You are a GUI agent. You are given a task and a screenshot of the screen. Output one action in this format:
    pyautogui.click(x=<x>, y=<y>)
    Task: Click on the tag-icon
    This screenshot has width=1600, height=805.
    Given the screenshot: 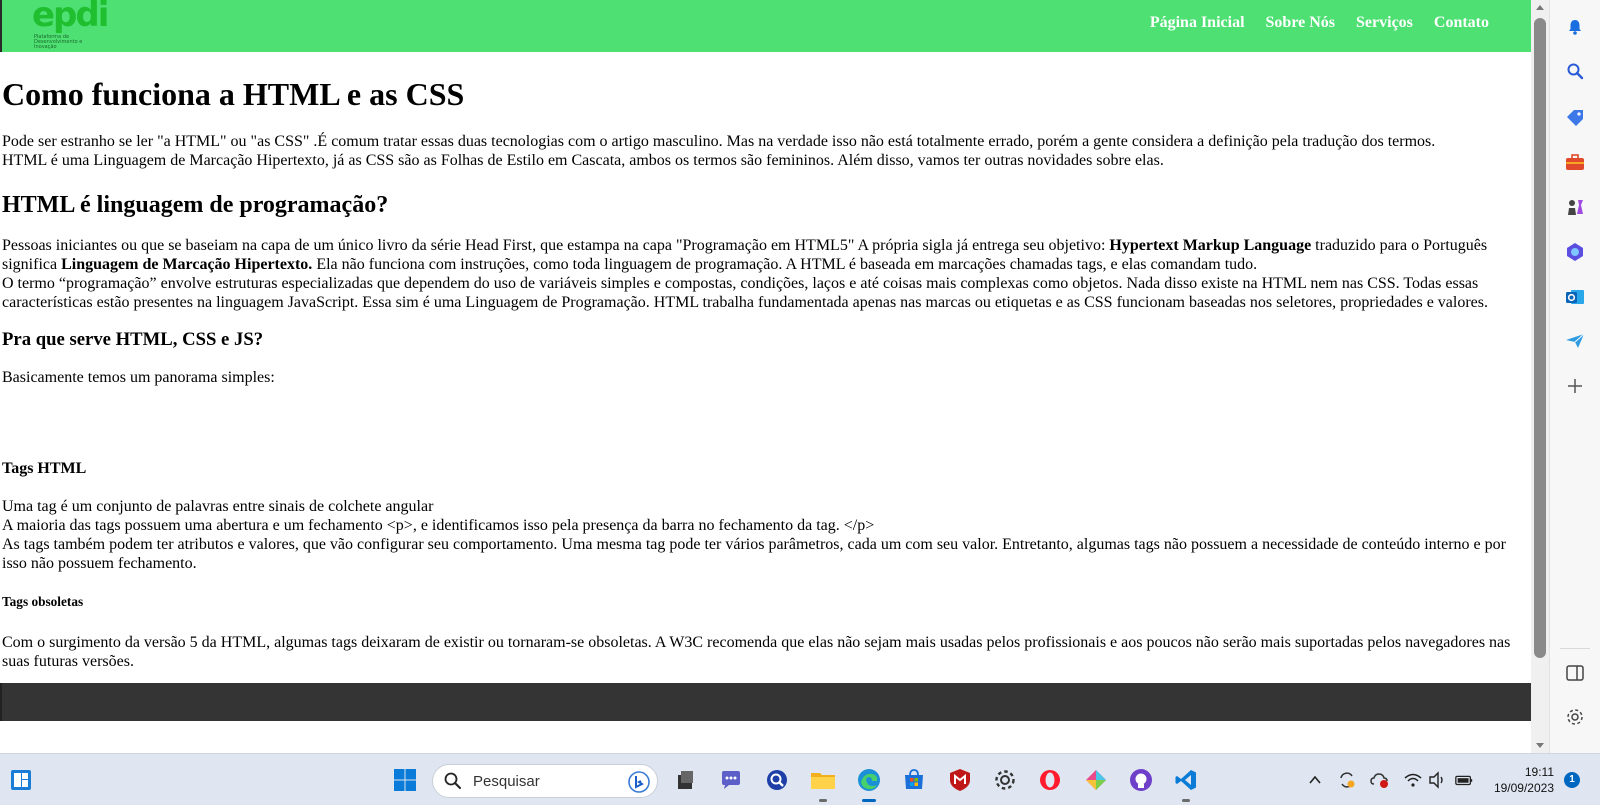 What is the action you would take?
    pyautogui.click(x=1575, y=117)
    